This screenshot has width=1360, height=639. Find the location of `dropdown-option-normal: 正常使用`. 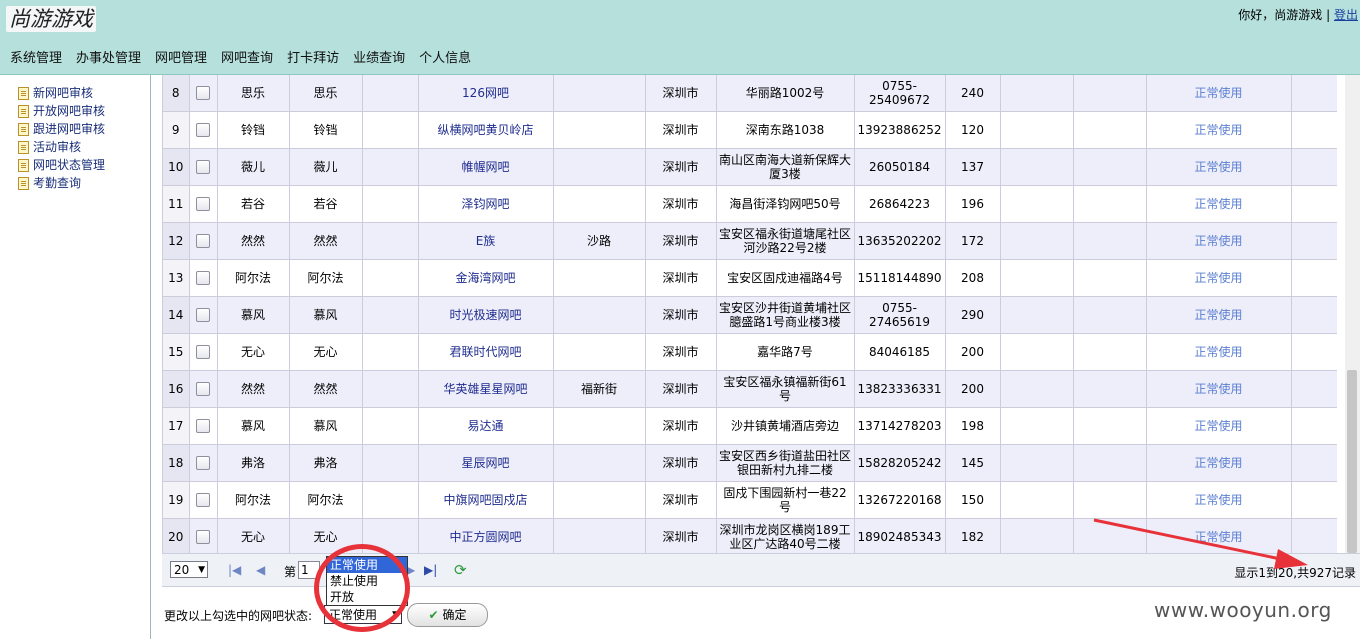

dropdown-option-normal: 正常使用 is located at coordinates (367, 565).